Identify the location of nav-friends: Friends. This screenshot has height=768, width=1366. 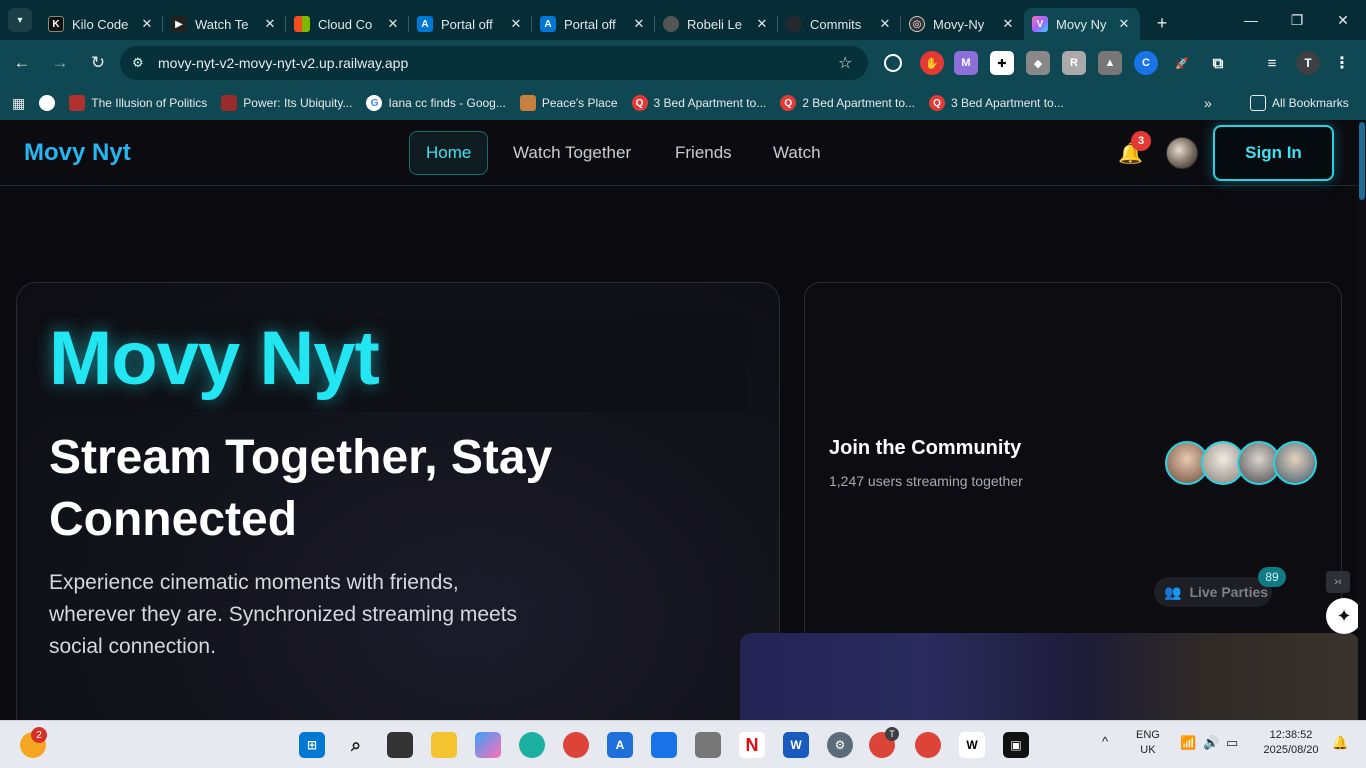
(703, 153).